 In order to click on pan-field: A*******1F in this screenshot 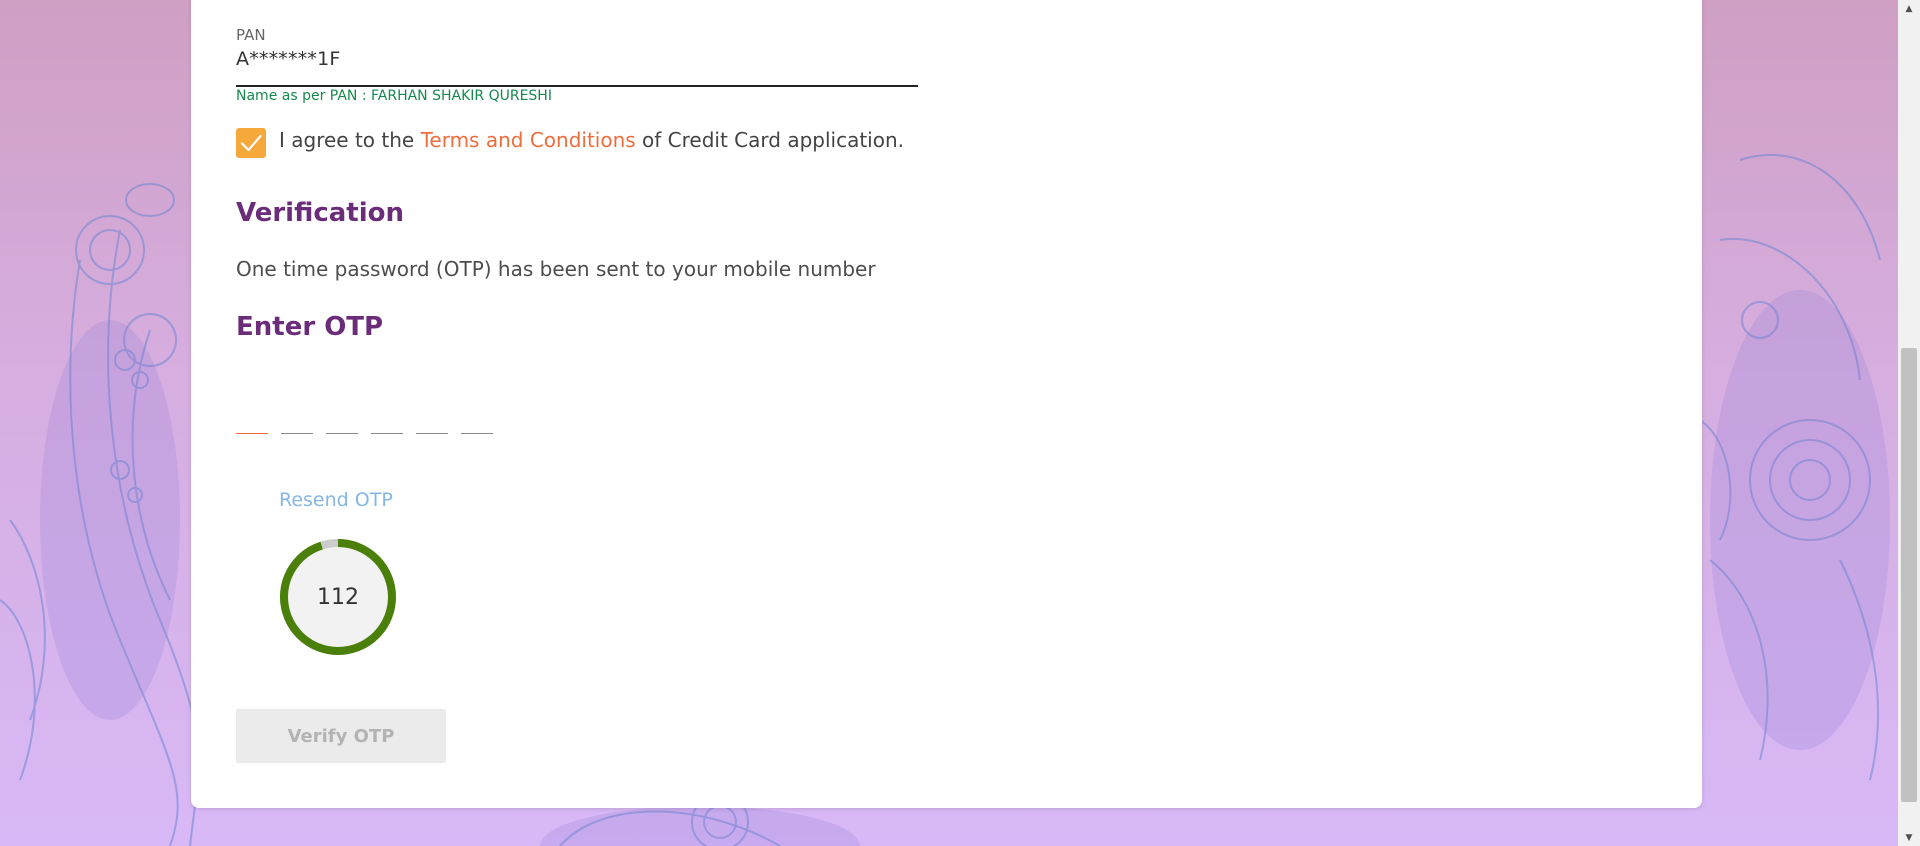, I will do `click(288, 59)`.